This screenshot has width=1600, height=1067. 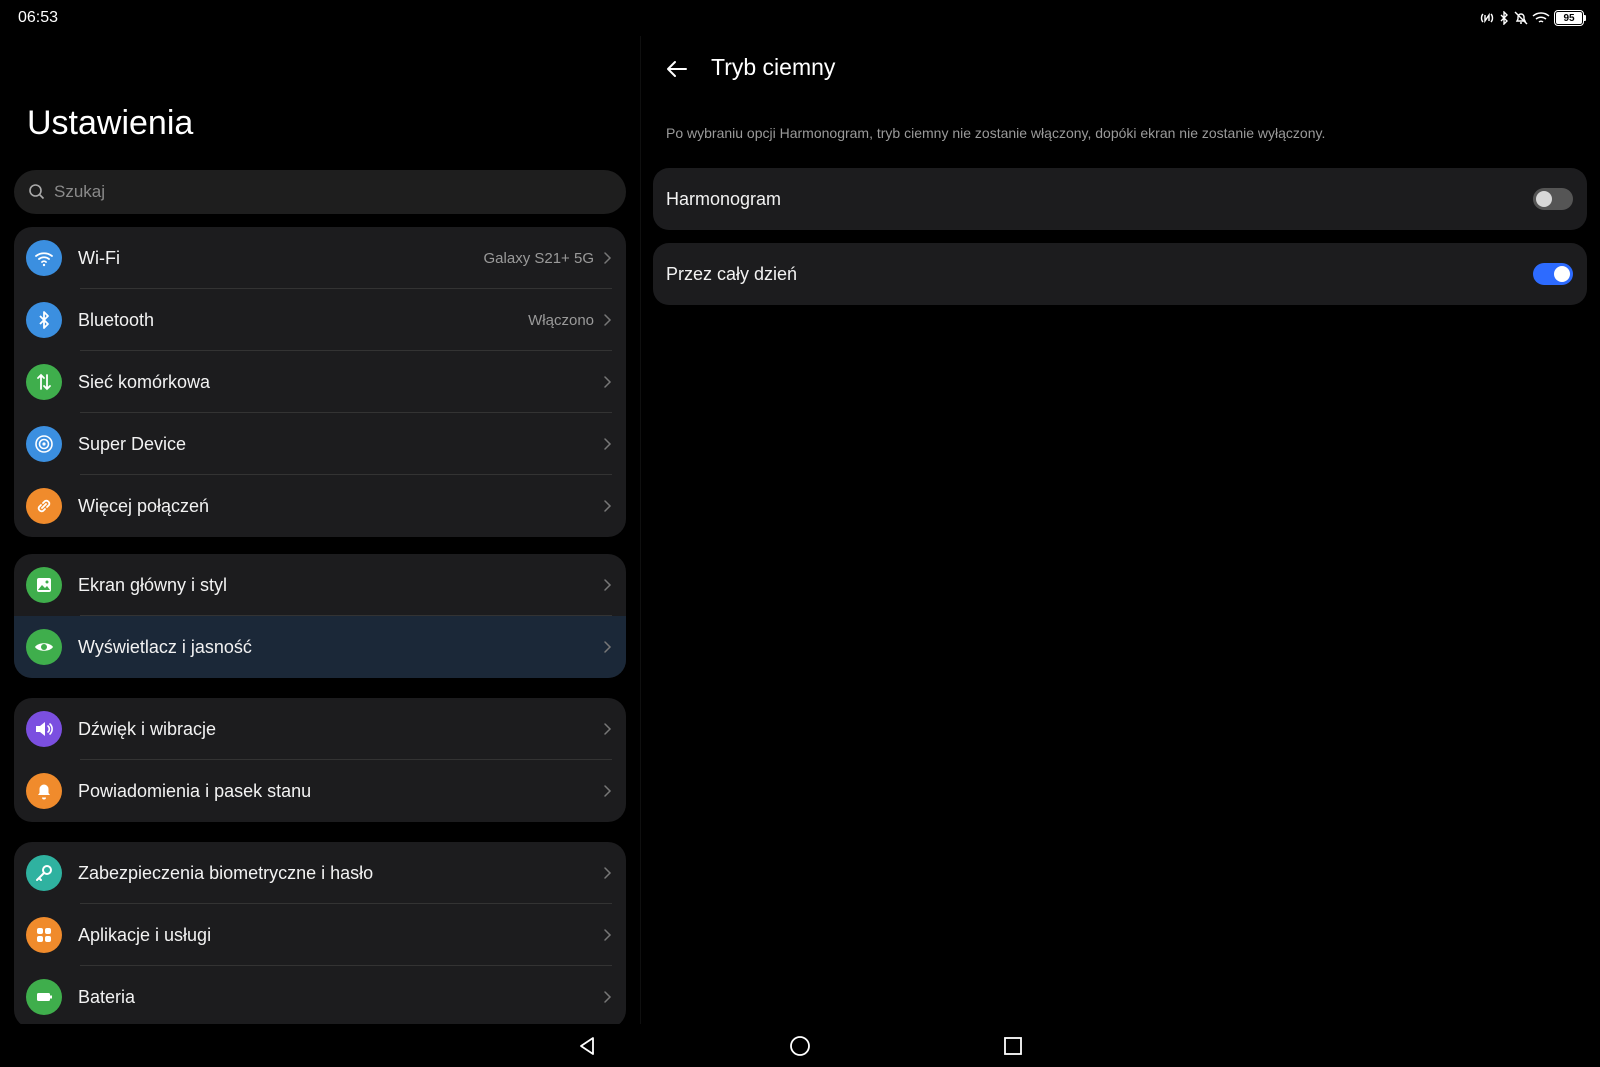 What do you see at coordinates (320, 791) in the screenshot?
I see `settings-item-bell: Powiadomienia i pasek stanu` at bounding box center [320, 791].